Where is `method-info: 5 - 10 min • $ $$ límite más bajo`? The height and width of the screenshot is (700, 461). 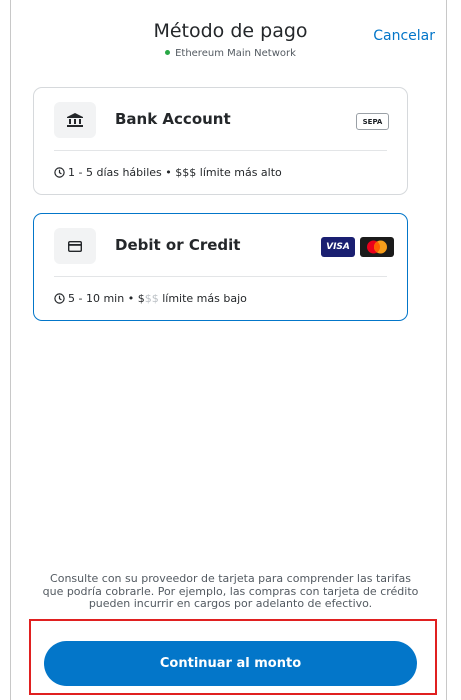 method-info: 5 - 10 min • $ $$ límite más bajo is located at coordinates (150, 298).